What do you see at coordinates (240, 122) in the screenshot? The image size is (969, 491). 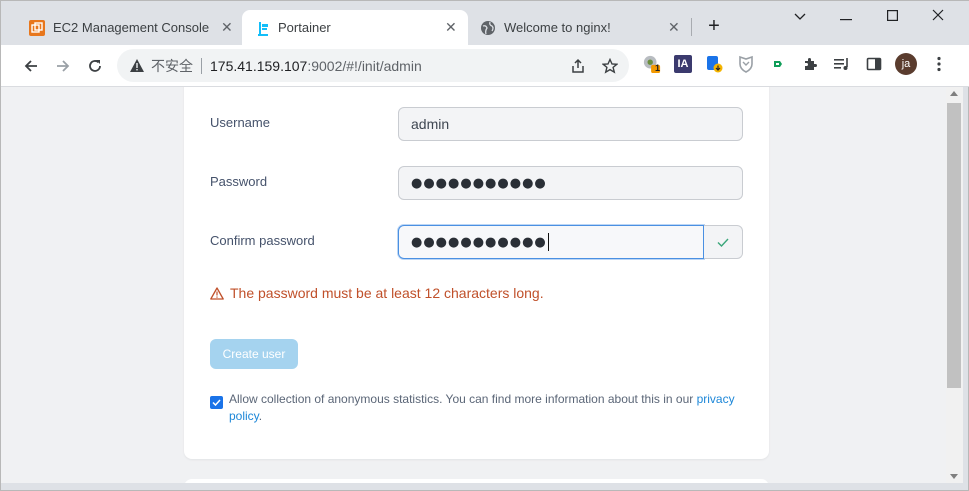 I see `username-label: Username` at bounding box center [240, 122].